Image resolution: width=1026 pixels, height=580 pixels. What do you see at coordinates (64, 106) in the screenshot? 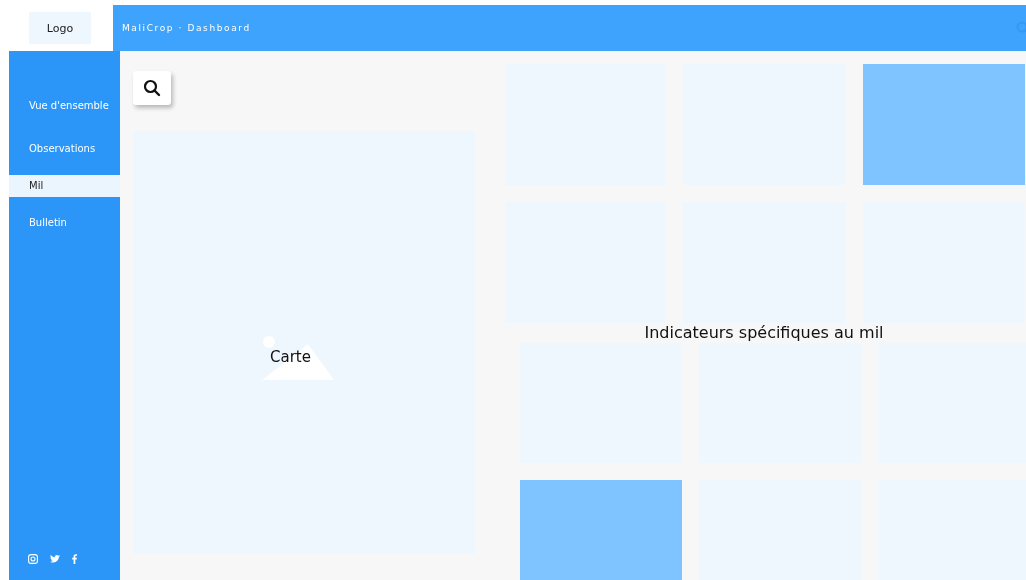
I see `nav-item: Vue d'ensemble` at bounding box center [64, 106].